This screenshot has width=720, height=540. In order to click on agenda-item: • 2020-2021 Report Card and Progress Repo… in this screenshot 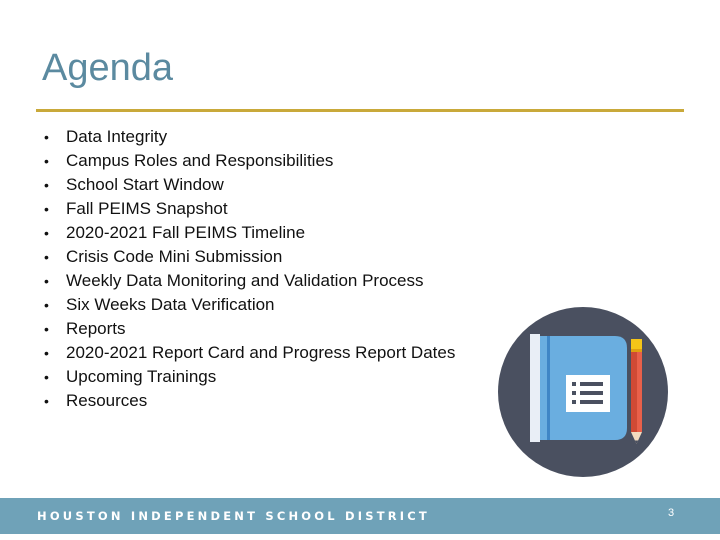, I will do `click(249, 353)`.